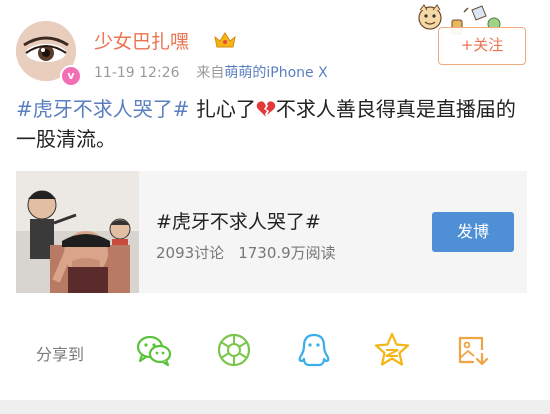 The image size is (550, 414). What do you see at coordinates (49, 54) in the screenshot?
I see `avatar: v` at bounding box center [49, 54].